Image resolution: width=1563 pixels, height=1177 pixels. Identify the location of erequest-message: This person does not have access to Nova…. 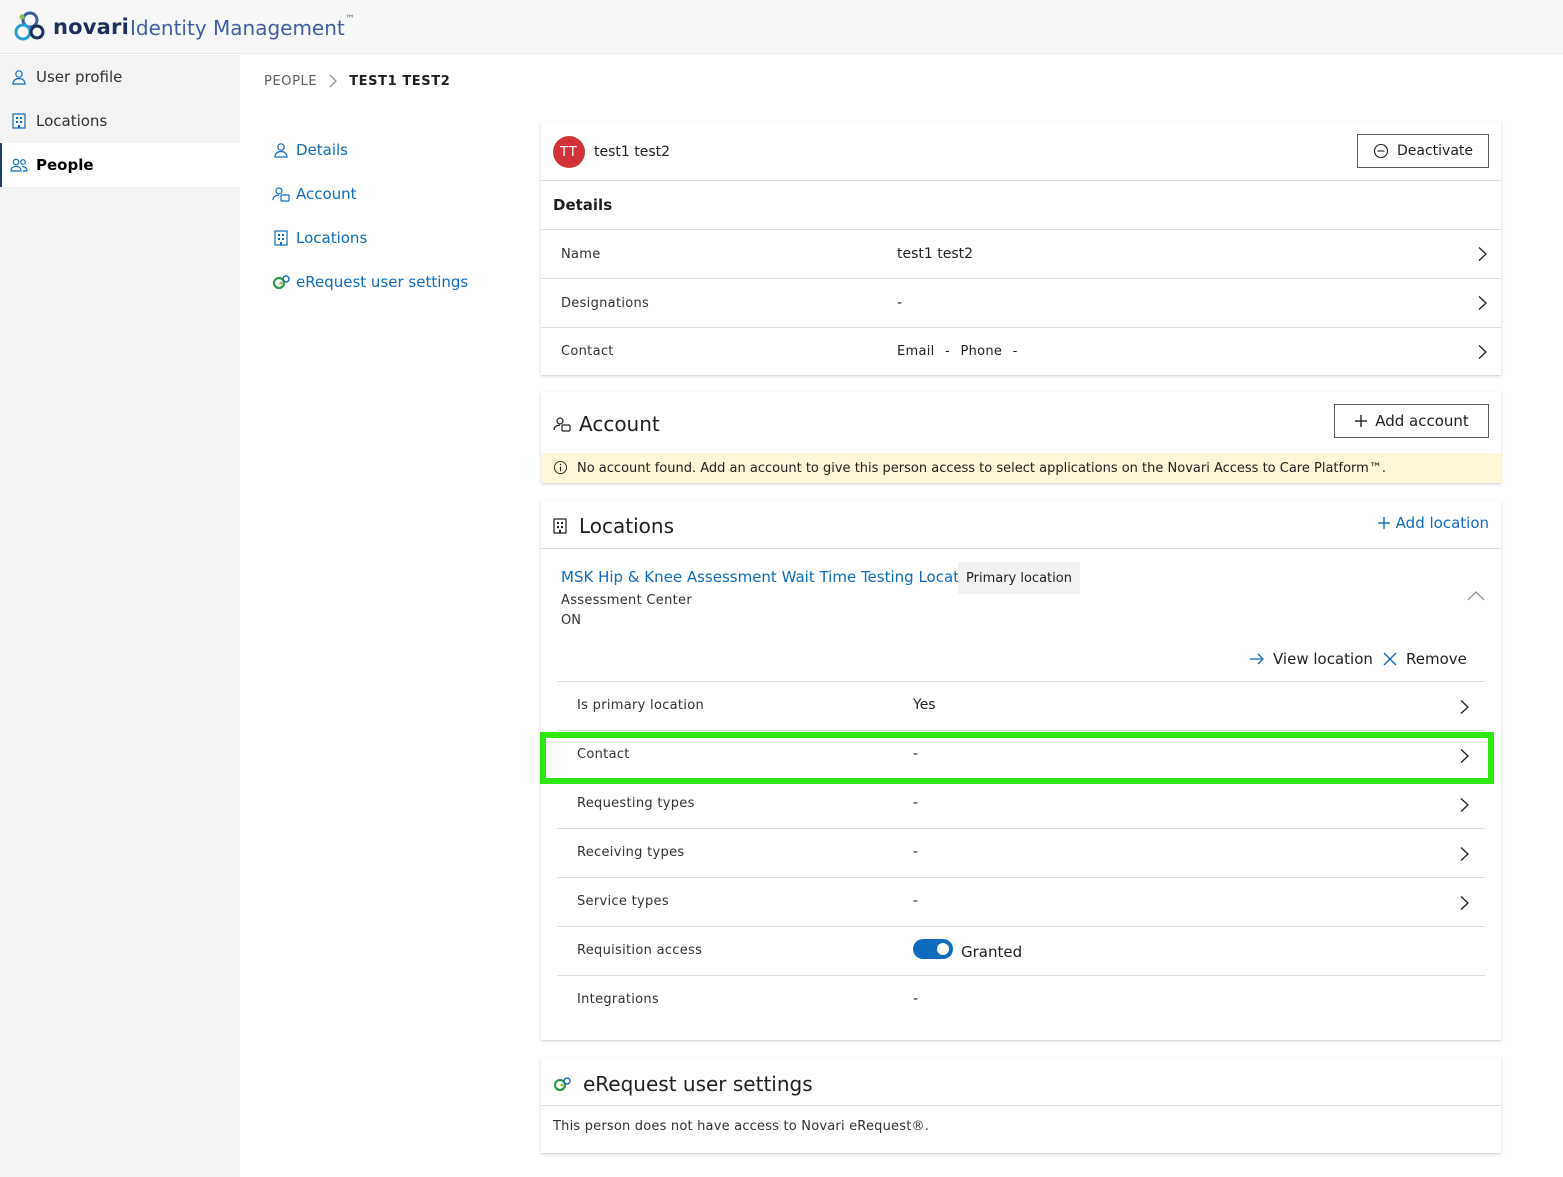
(741, 1126).